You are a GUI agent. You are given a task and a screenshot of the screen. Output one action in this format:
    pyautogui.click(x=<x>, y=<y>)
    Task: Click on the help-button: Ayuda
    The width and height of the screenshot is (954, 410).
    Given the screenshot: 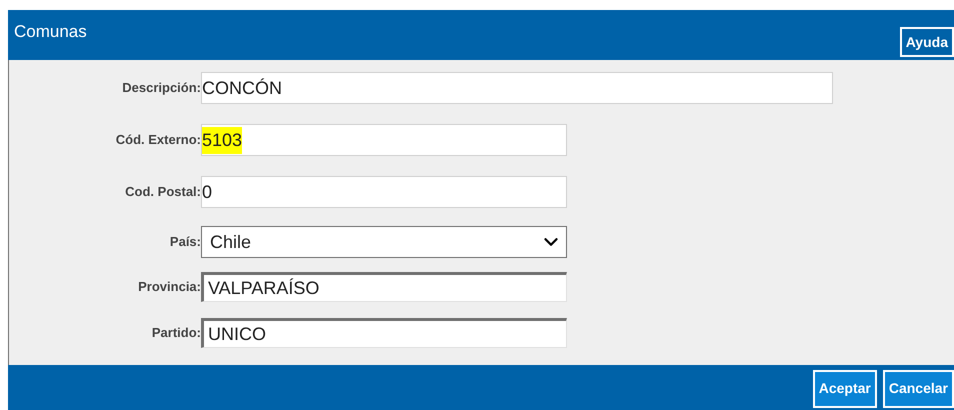 What is the action you would take?
    pyautogui.click(x=927, y=42)
    